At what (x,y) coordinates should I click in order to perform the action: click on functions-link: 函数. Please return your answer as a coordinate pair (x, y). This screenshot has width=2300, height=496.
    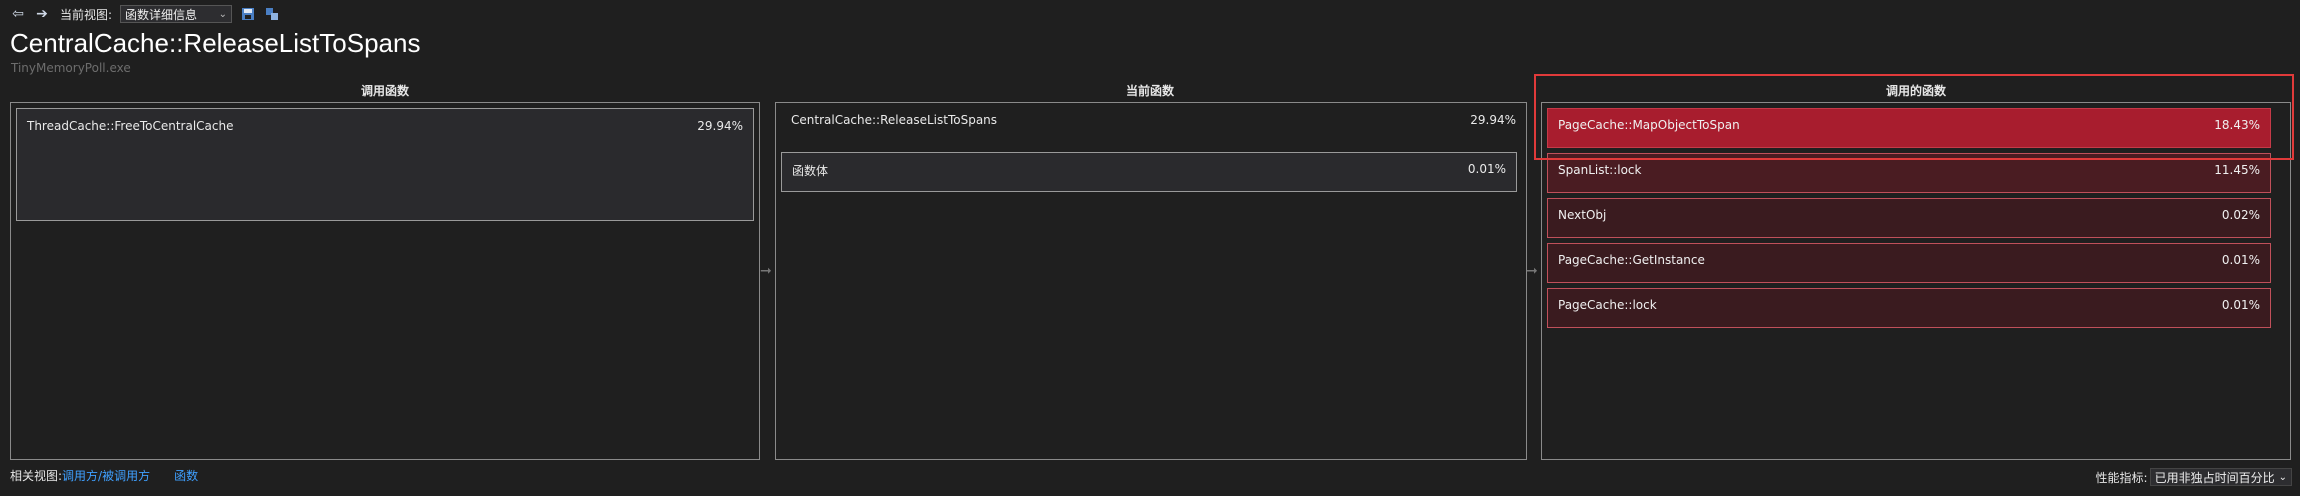
    Looking at the image, I should click on (186, 475).